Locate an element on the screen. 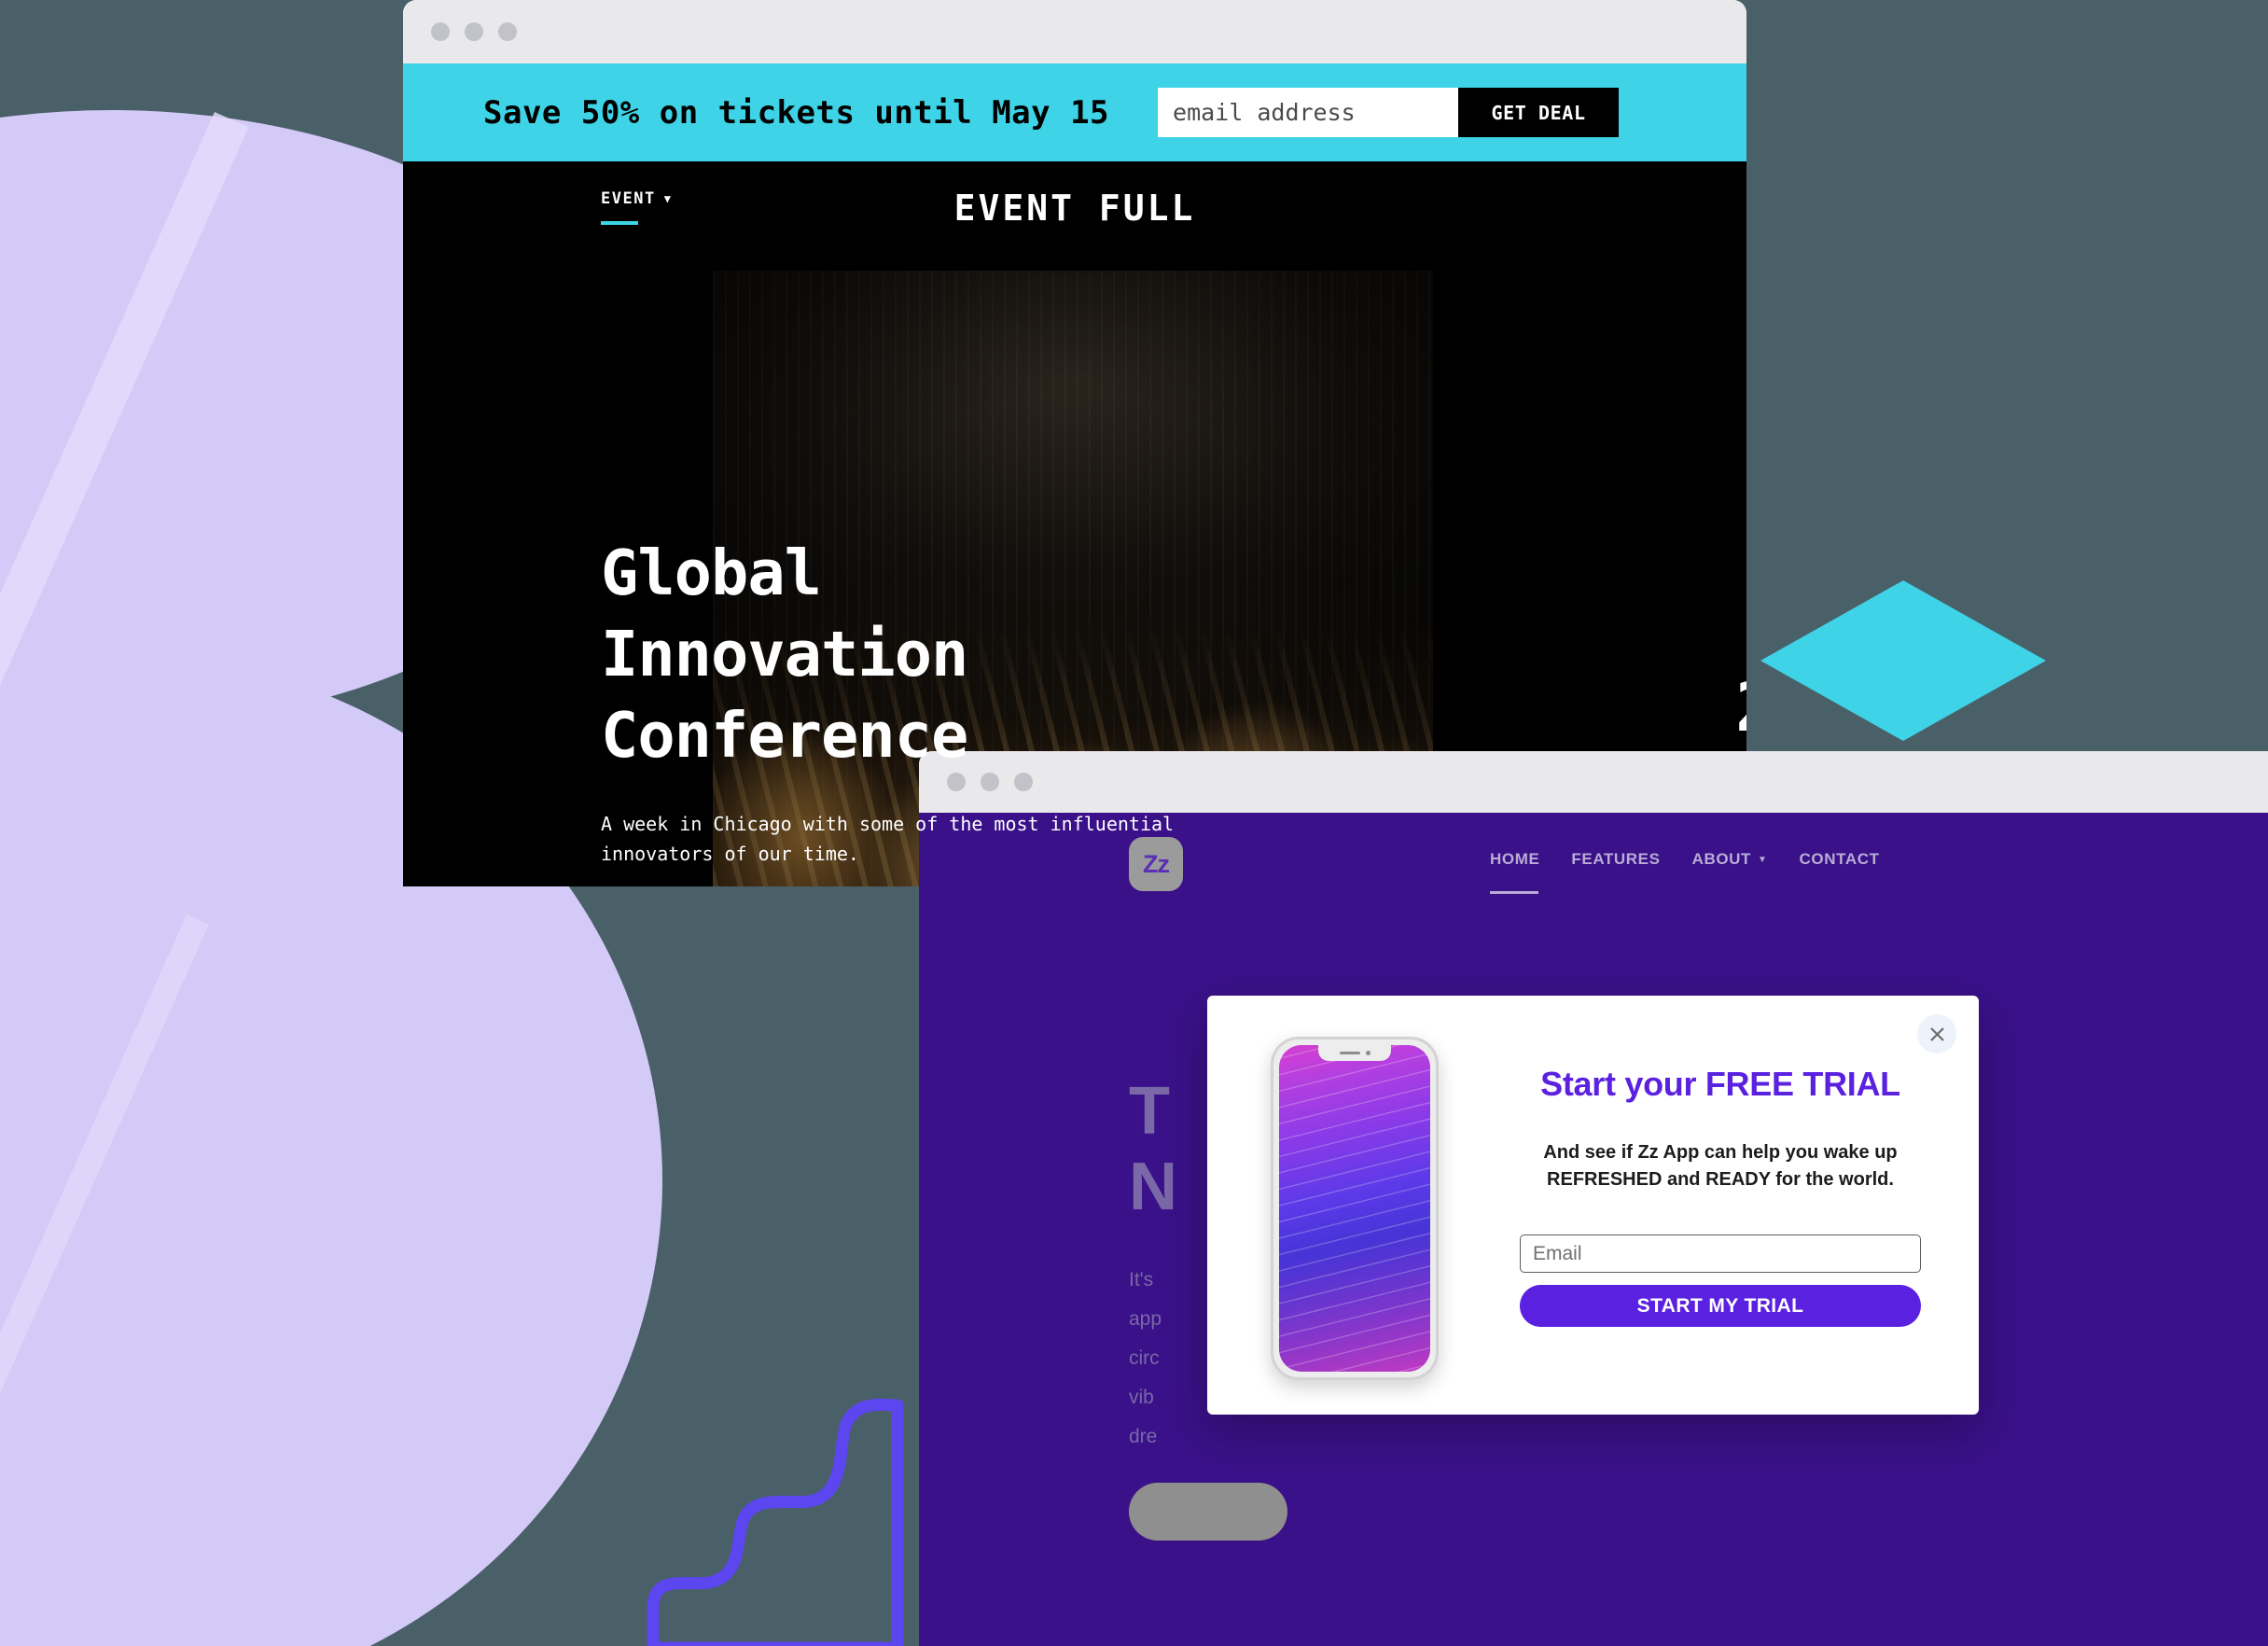 This screenshot has width=2268, height=1646. promo-banner-text: Save 50% on tickets until May 15 is located at coordinates (796, 112).